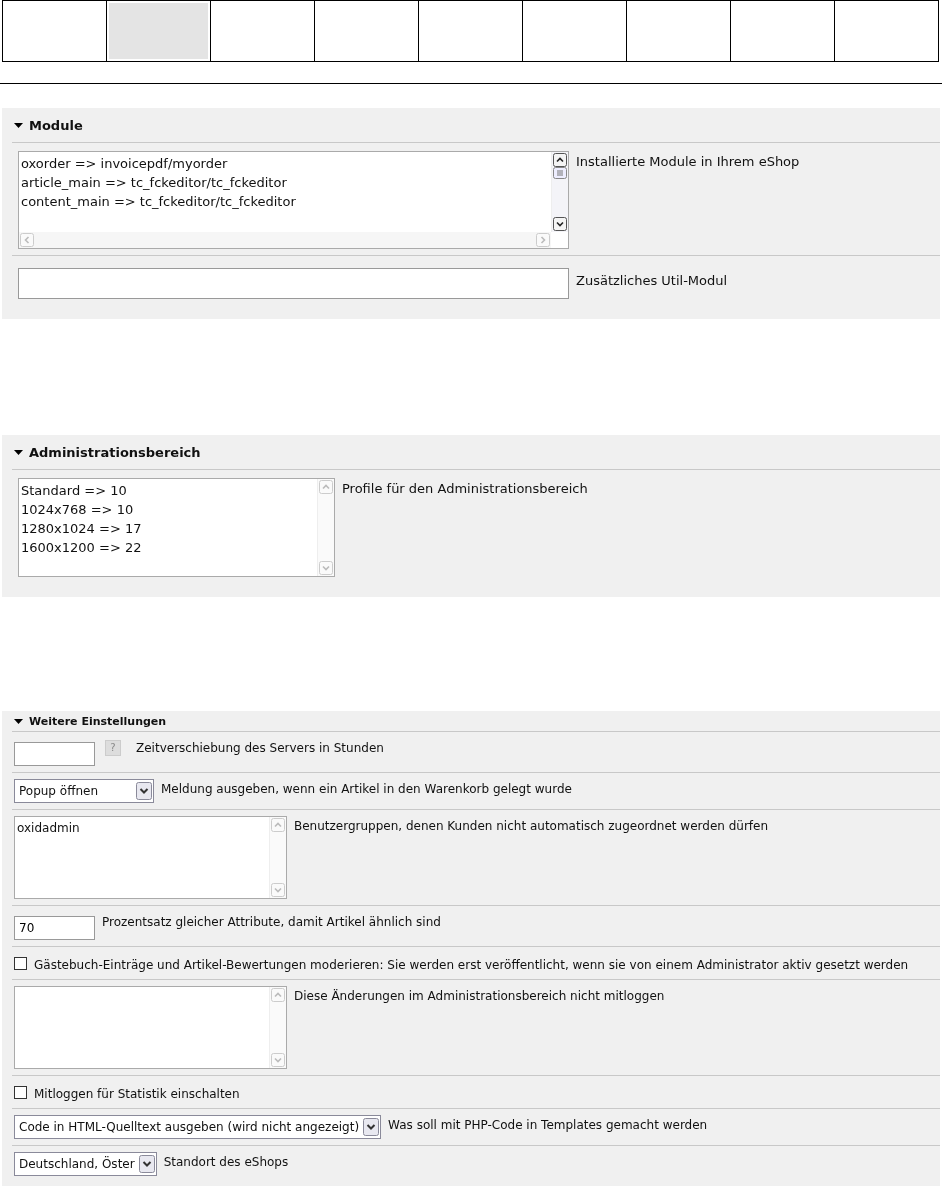  What do you see at coordinates (85, 1164) in the screenshot?
I see `dropdown: Deutschland, Öster` at bounding box center [85, 1164].